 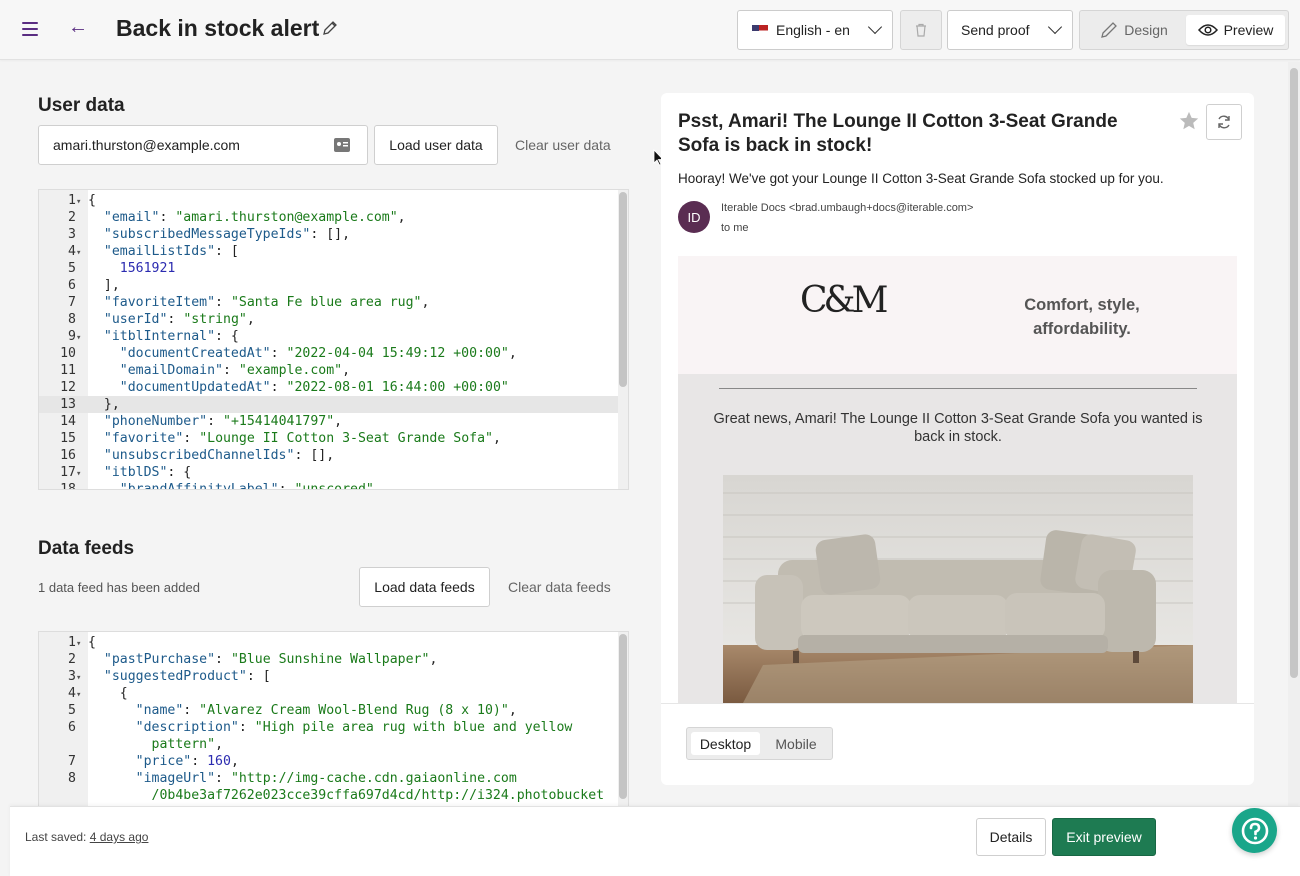 I want to click on menu-icon, so click(x=30, y=29).